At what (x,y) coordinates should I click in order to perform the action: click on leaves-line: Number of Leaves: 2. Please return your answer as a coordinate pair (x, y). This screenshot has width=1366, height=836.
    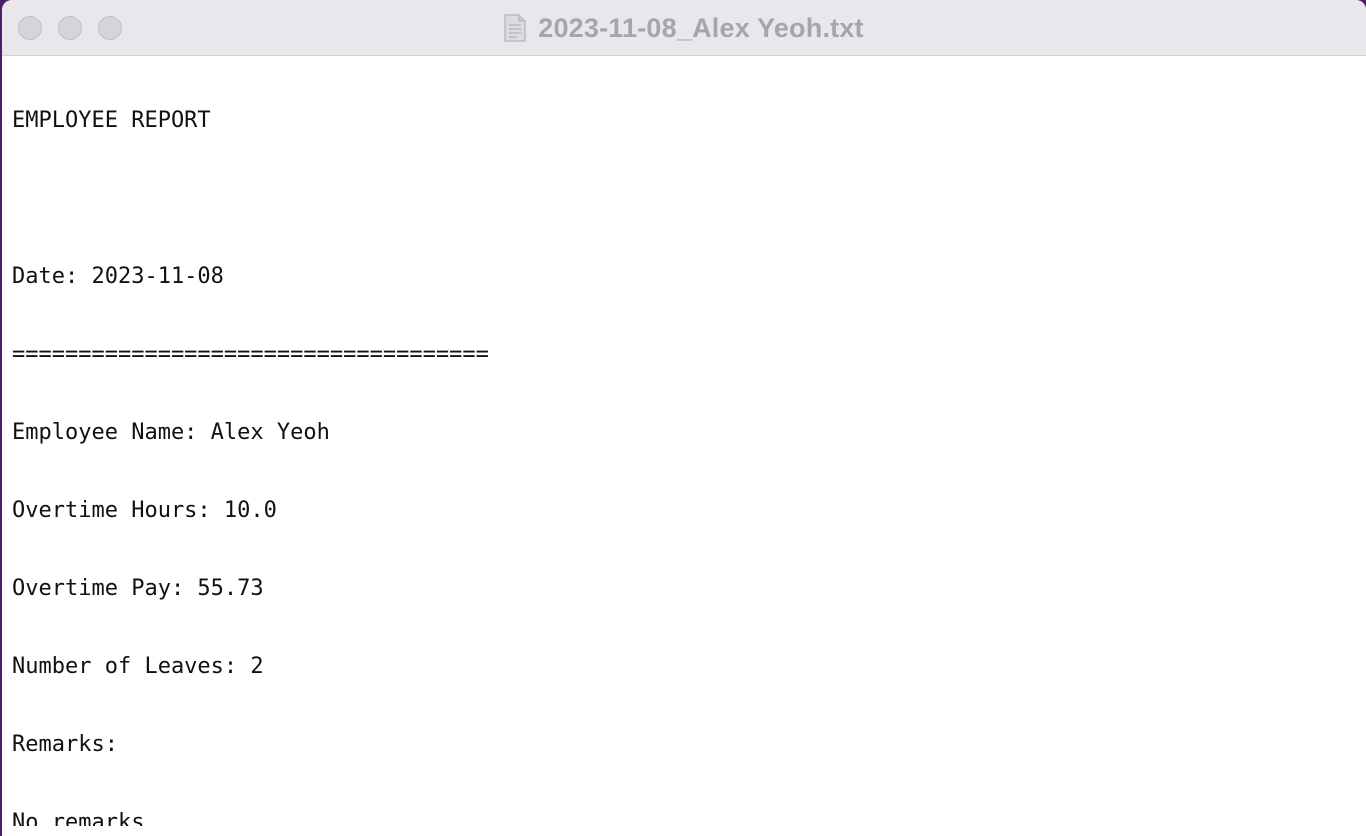
    Looking at the image, I should click on (138, 666).